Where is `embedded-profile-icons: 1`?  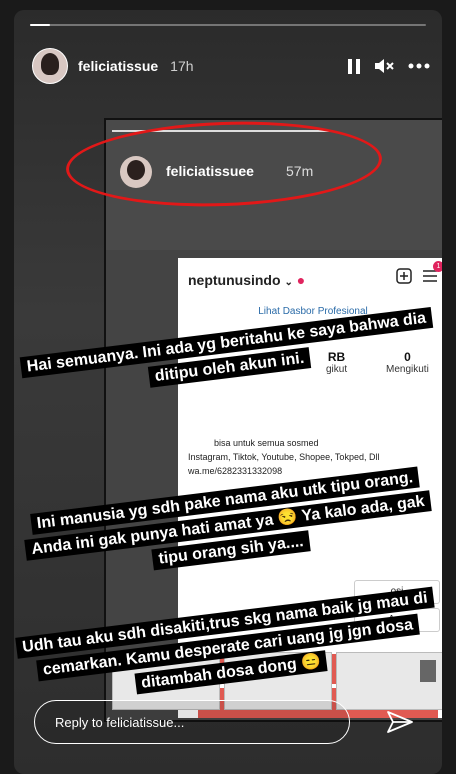
embedded-profile-icons: 1 is located at coordinates (419, 275).